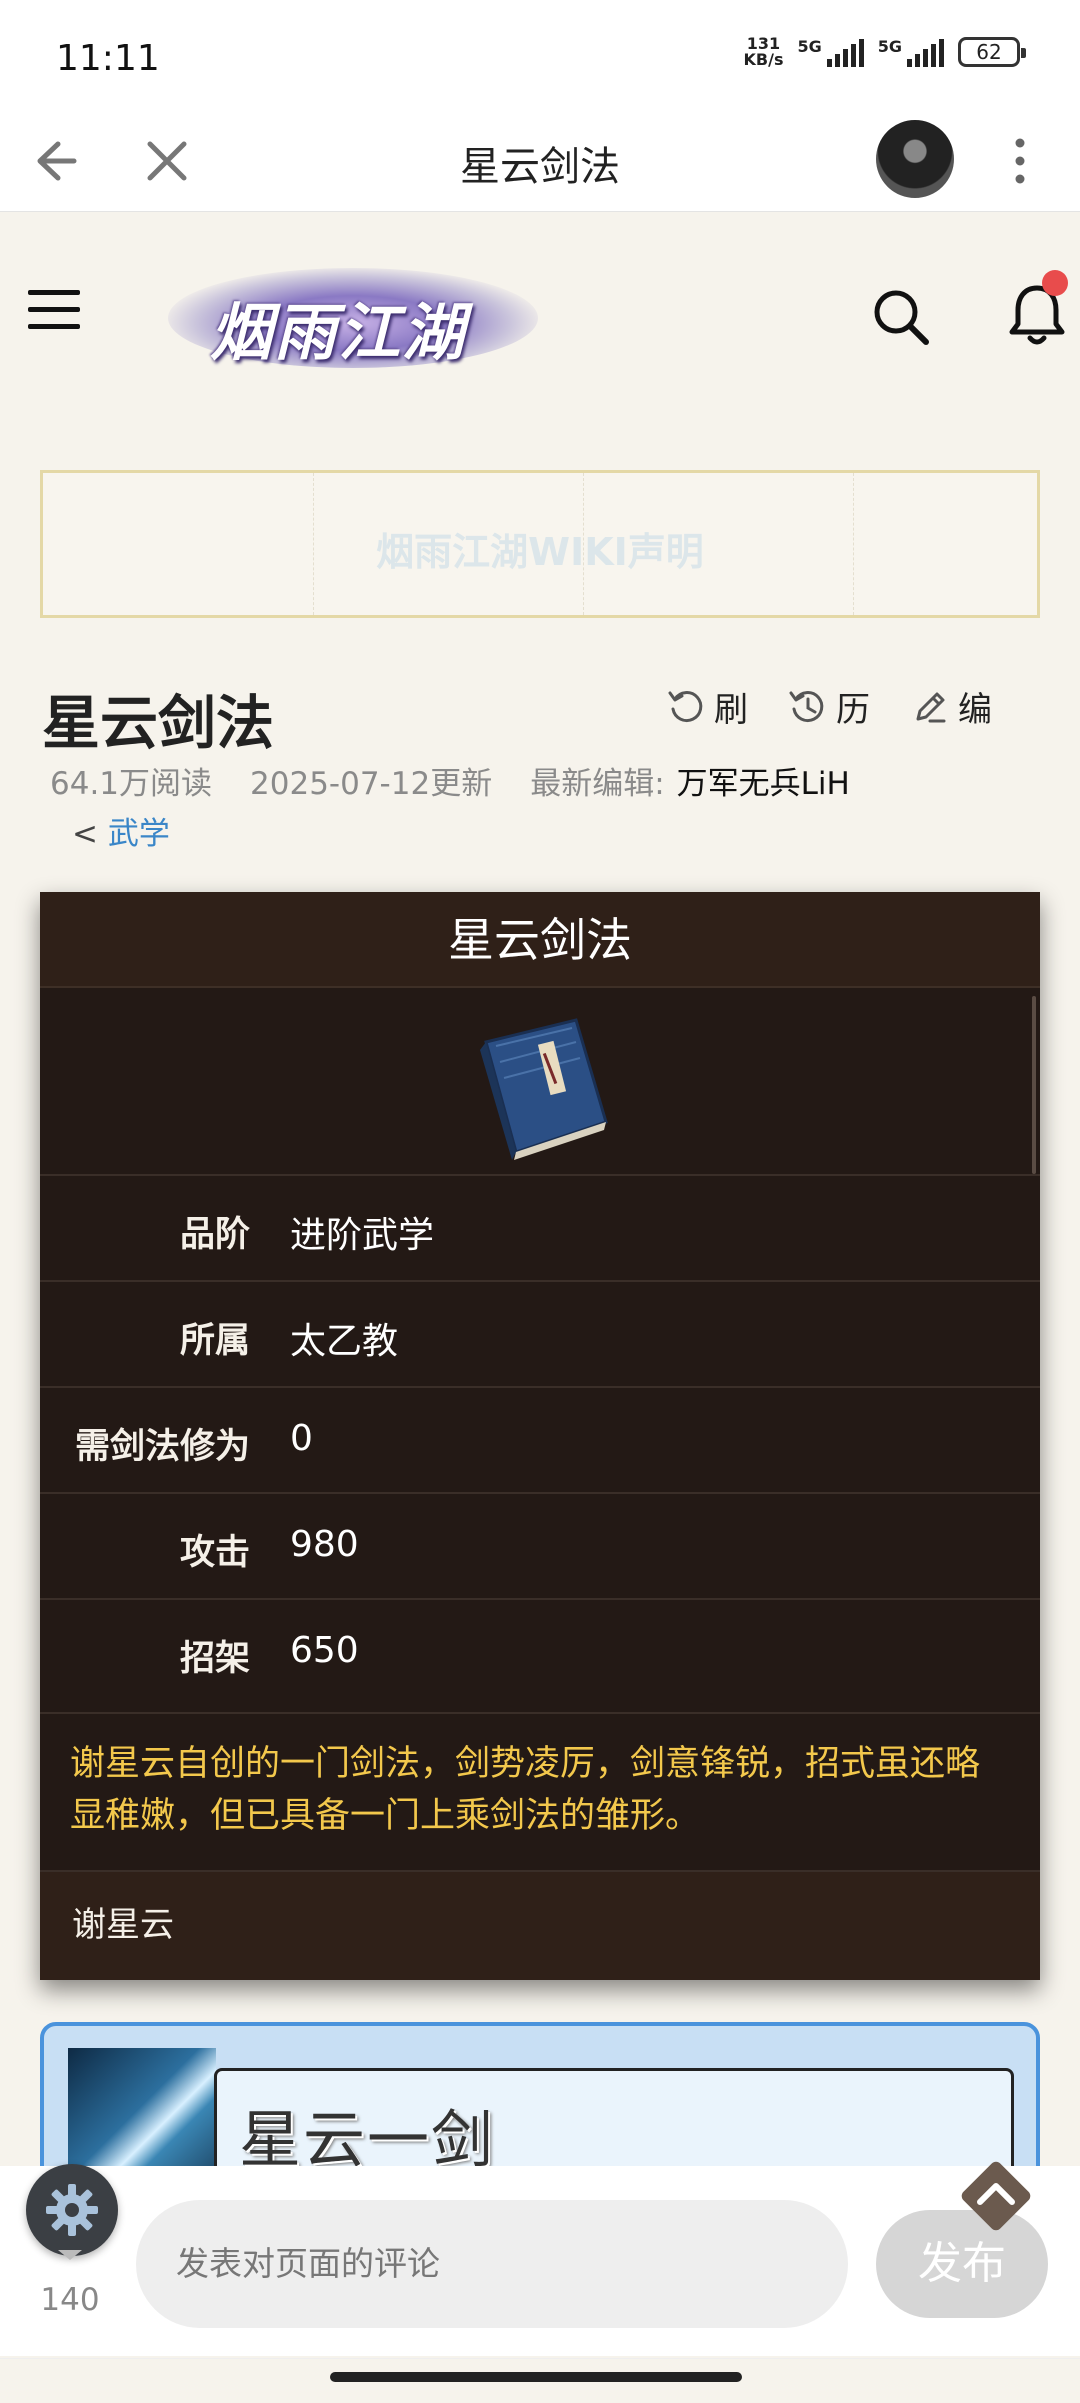 The height and width of the screenshot is (2403, 1080). Describe the element at coordinates (951, 706) in the screenshot. I see `edit-button: 编` at that location.